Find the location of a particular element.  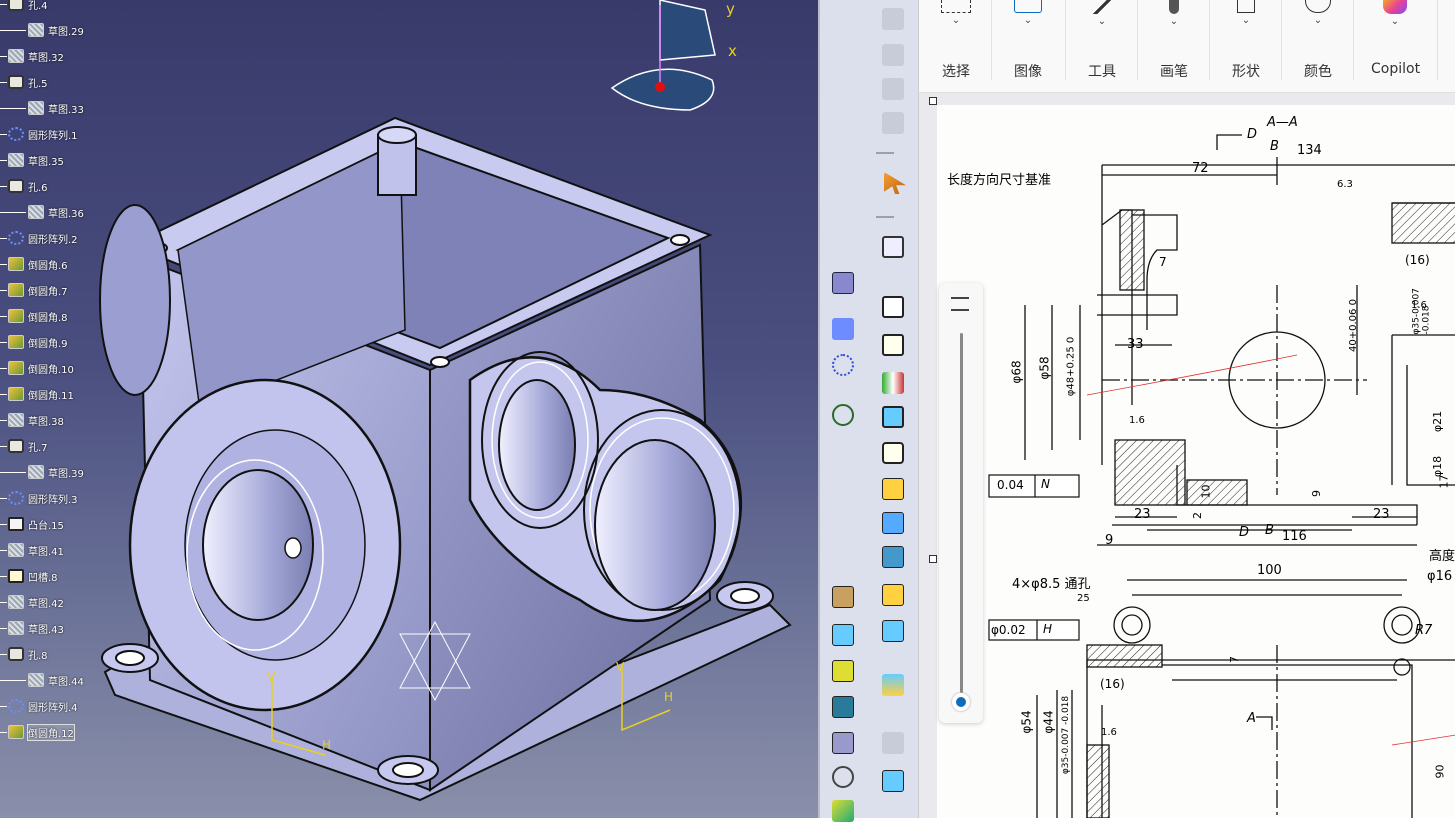

tree-connector is located at coordinates (3, 394).